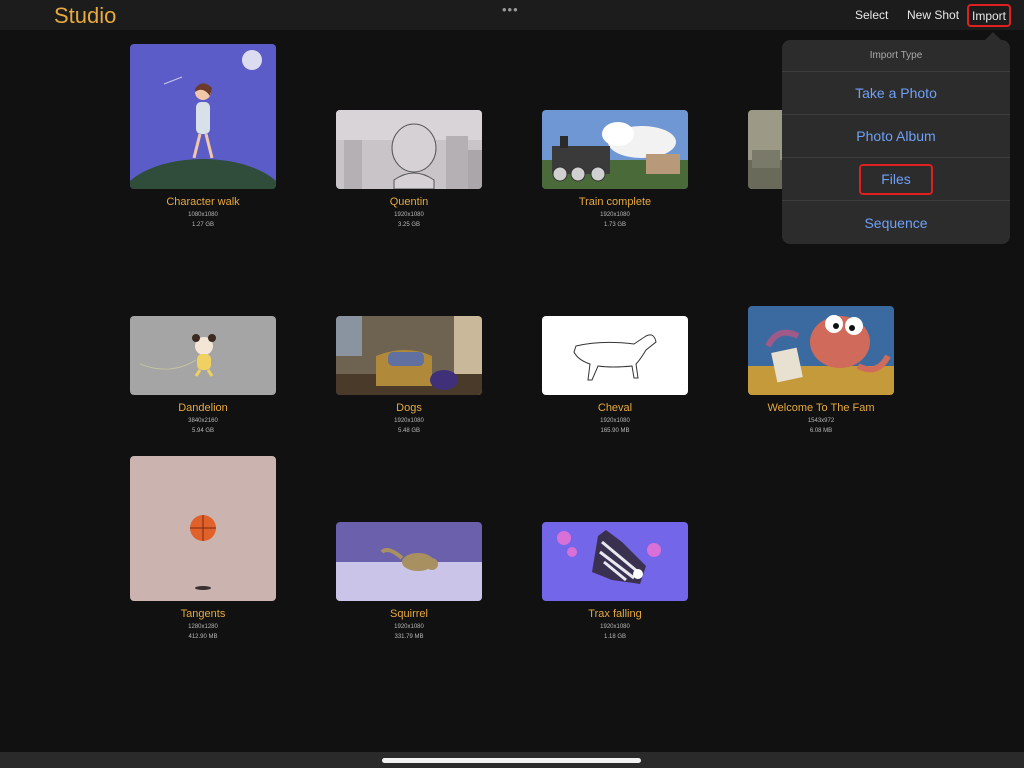 This screenshot has width=1024, height=768. I want to click on home-indicator, so click(511, 760).